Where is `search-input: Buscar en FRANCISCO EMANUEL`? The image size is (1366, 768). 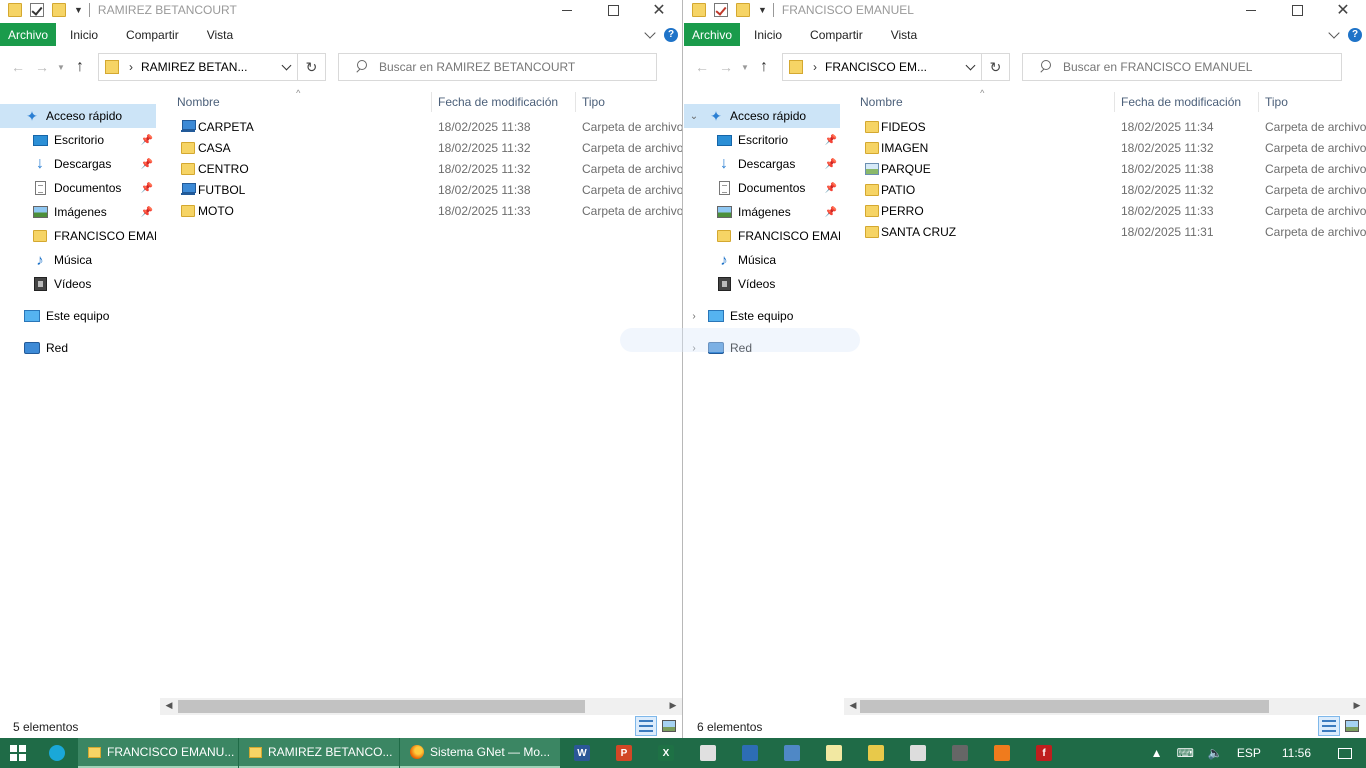
search-input: Buscar en FRANCISCO EMANUEL is located at coordinates (1182, 67).